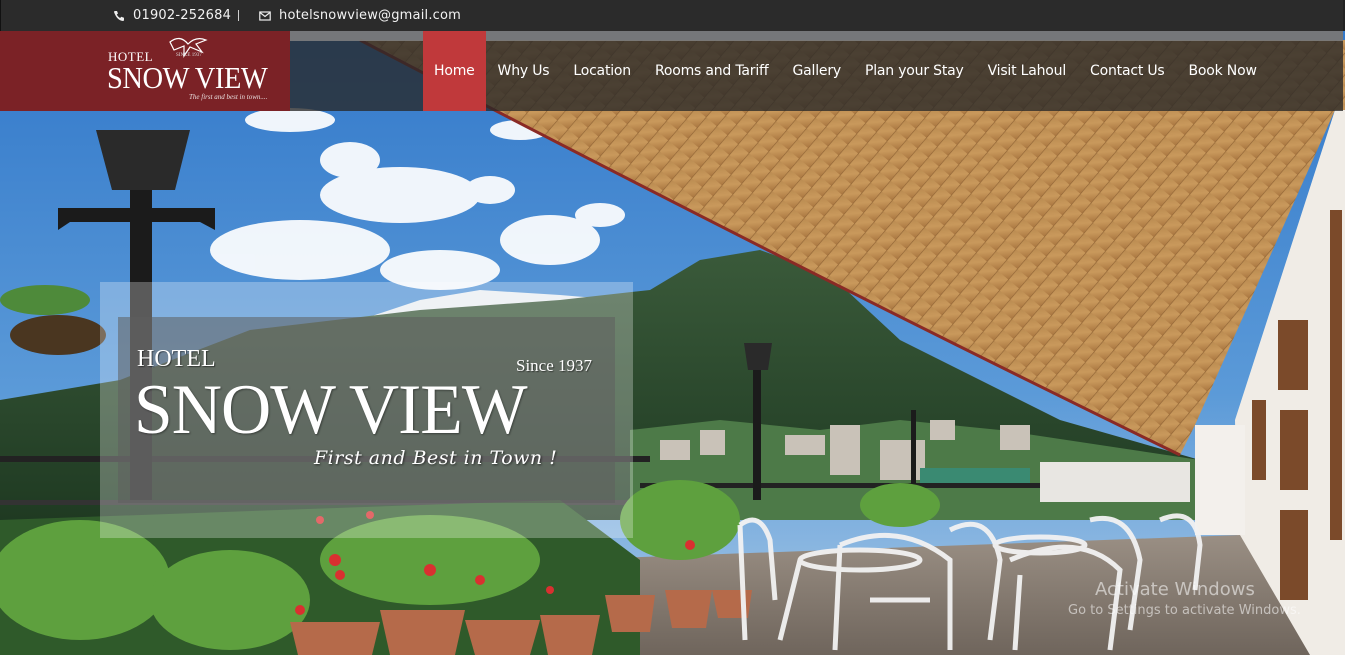  Describe the element at coordinates (1184, 610) in the screenshot. I see `windows-activation-subtitle: Go to Settings to activate Windows.` at that location.